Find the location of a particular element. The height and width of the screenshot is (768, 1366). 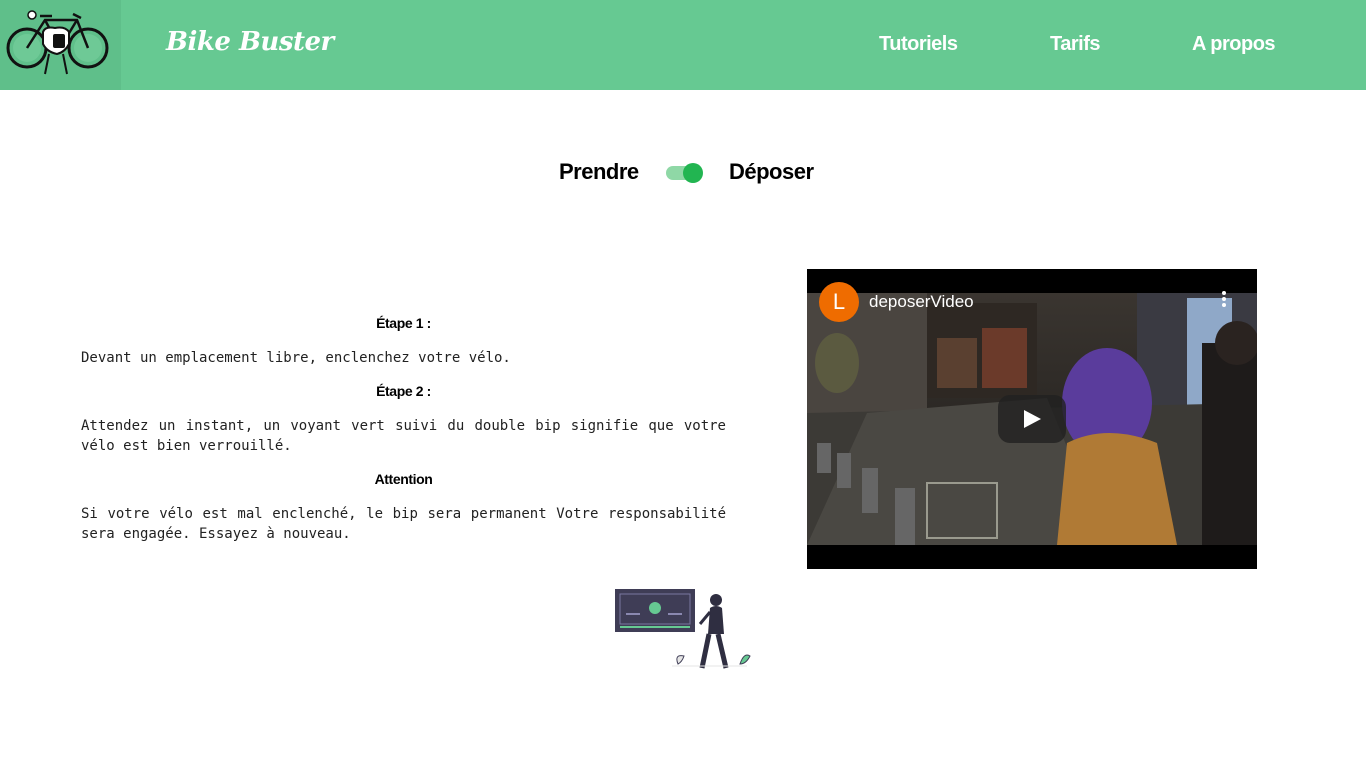

toggle-label-prendre: Prendre is located at coordinates (599, 171).